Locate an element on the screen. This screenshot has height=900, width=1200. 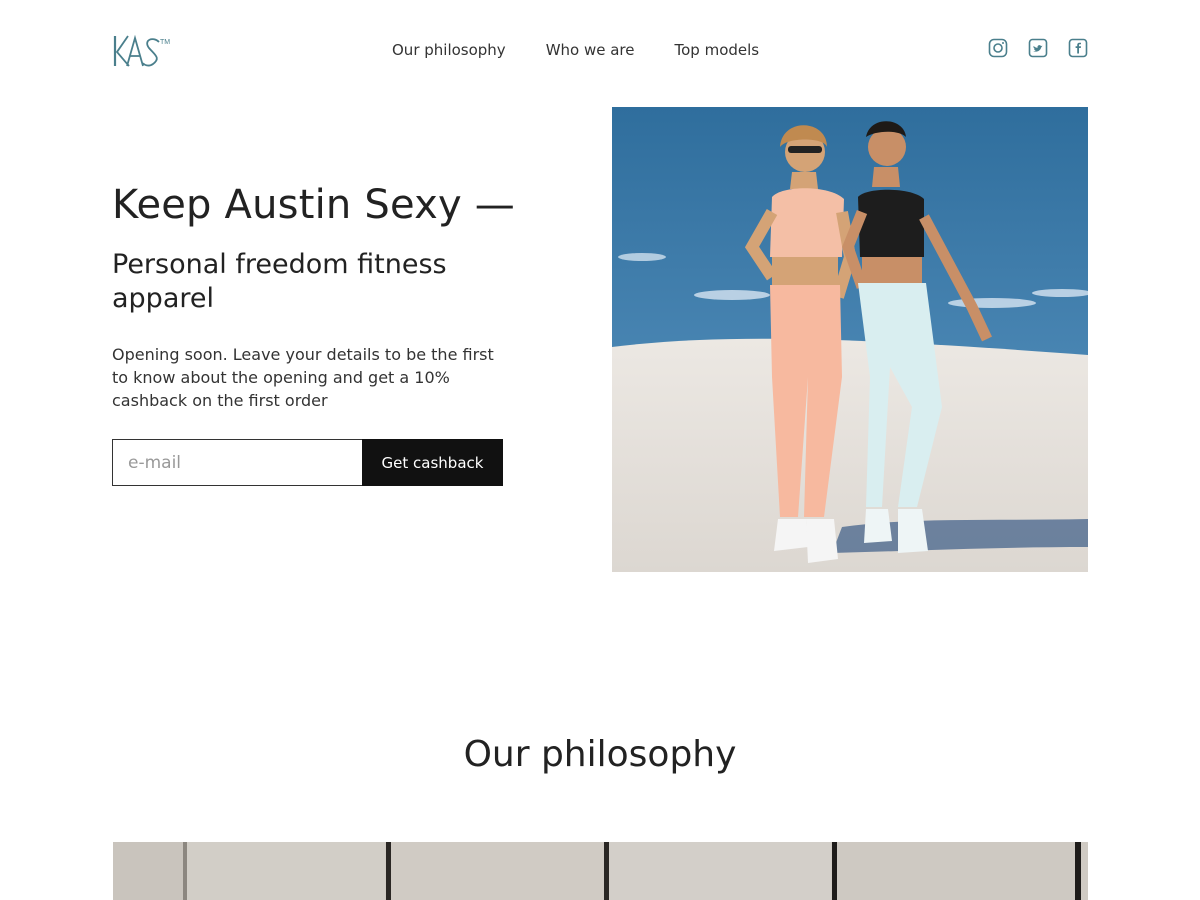
cashback-form: Get cashback is located at coordinates (307, 462).